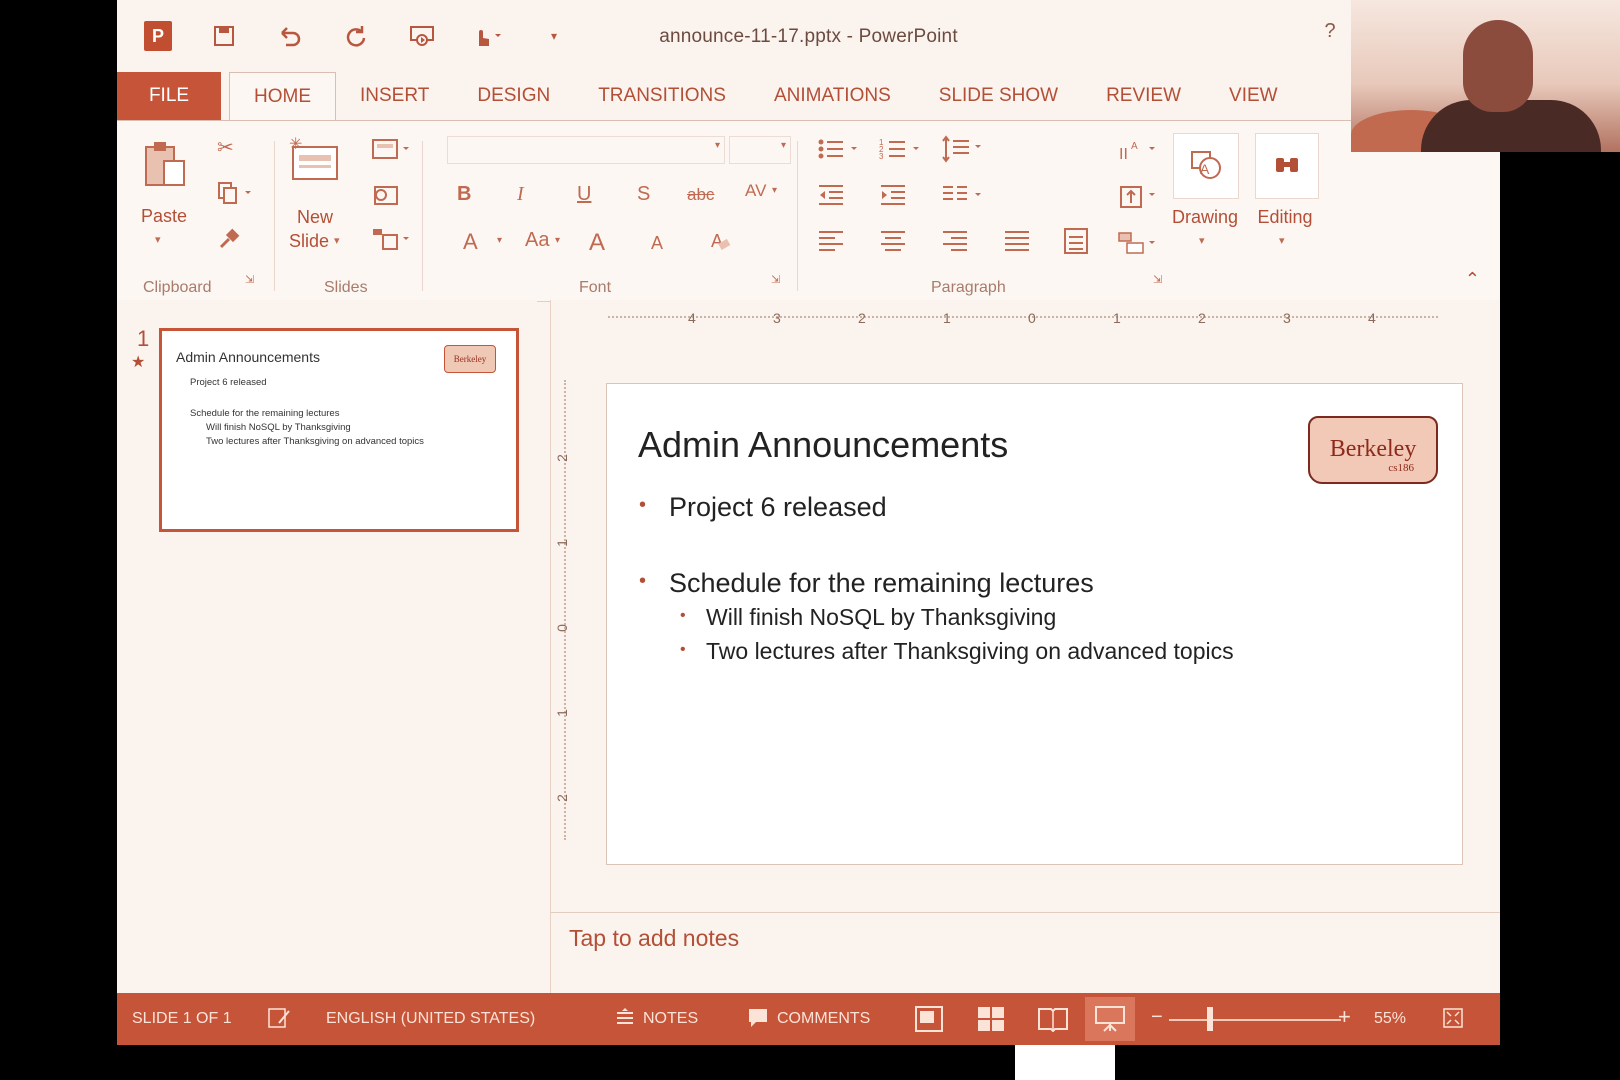 Image resolution: width=1620 pixels, height=1080 pixels. I want to click on text-direction-icon: II A, so click(1139, 154).